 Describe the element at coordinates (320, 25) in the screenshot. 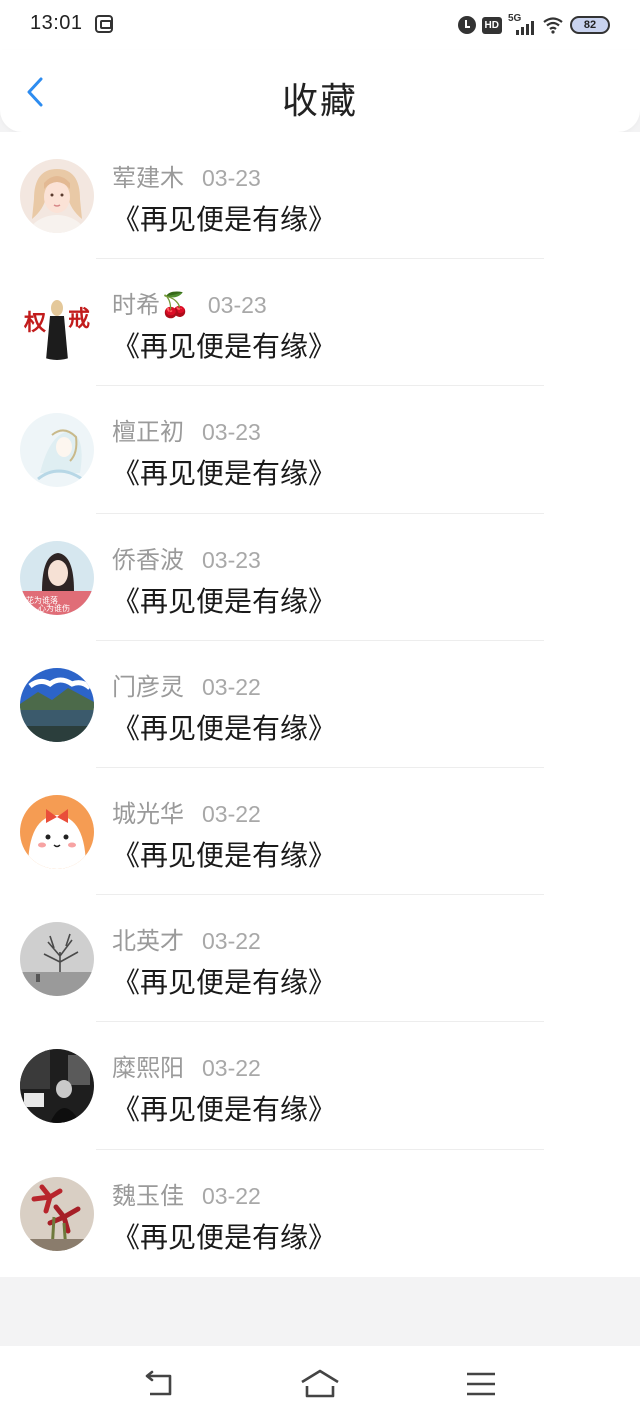

I see `status-bar: 13:01 HD 5G 82` at that location.